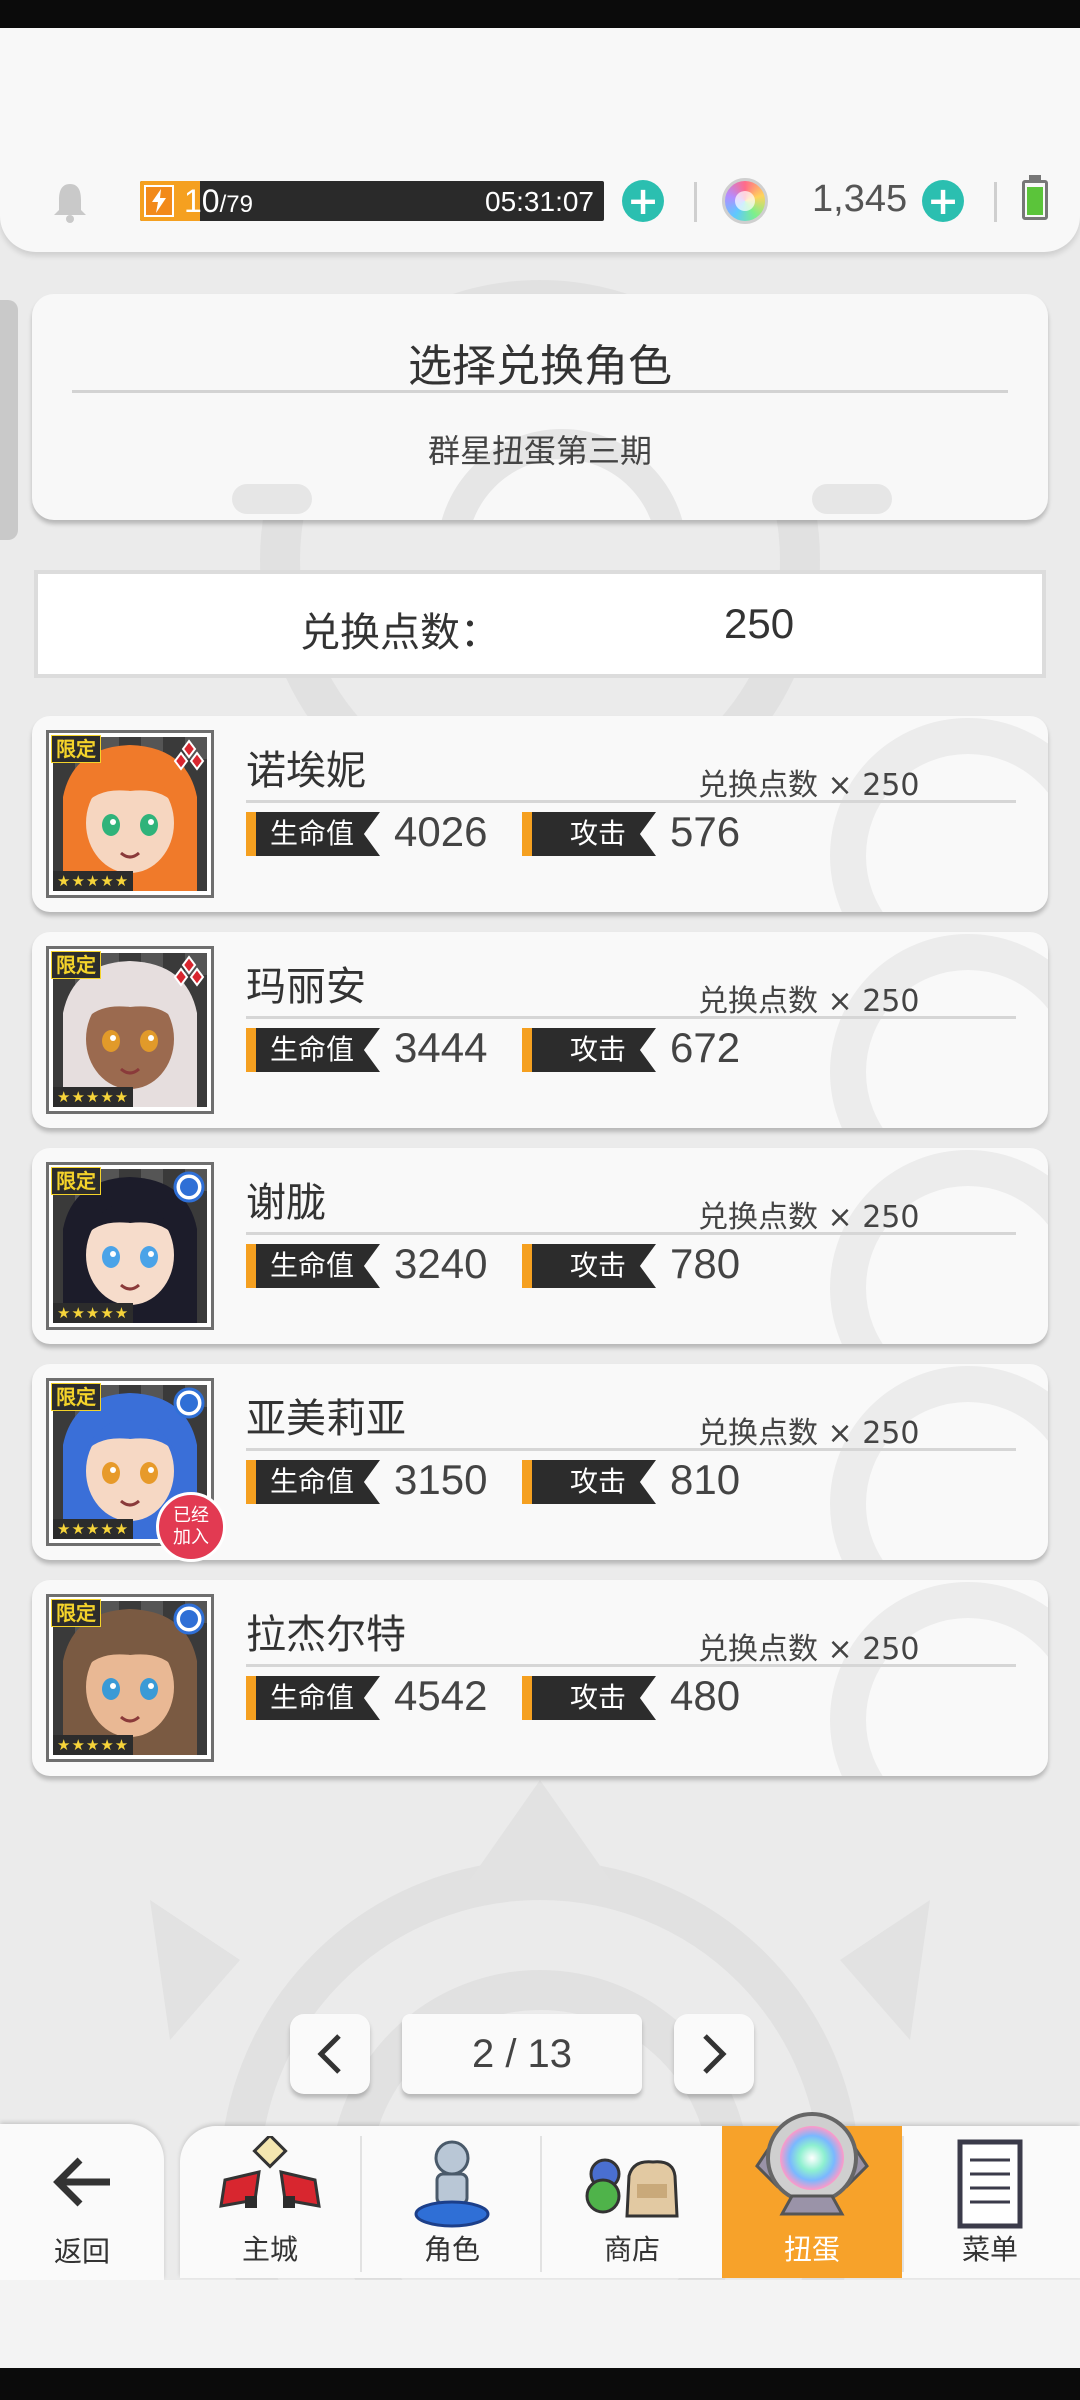  I want to click on notification-bell-icon, so click(70, 202).